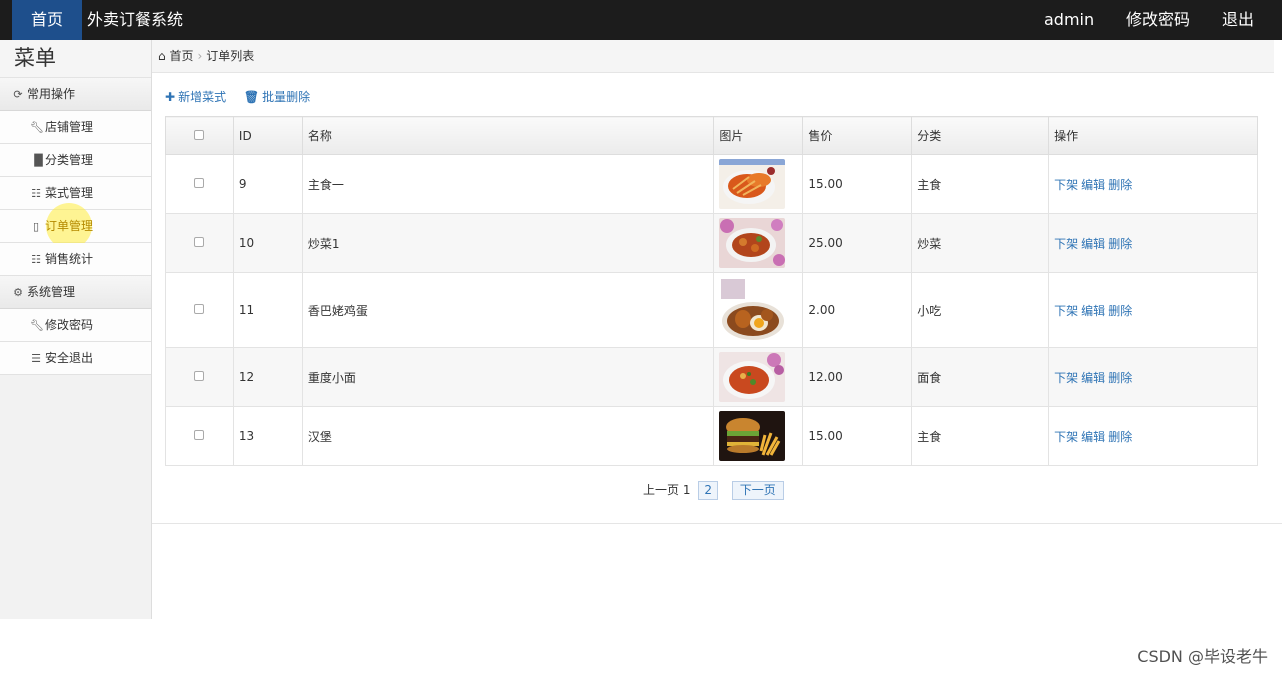  I want to click on column-header-name: 名称, so click(508, 135).